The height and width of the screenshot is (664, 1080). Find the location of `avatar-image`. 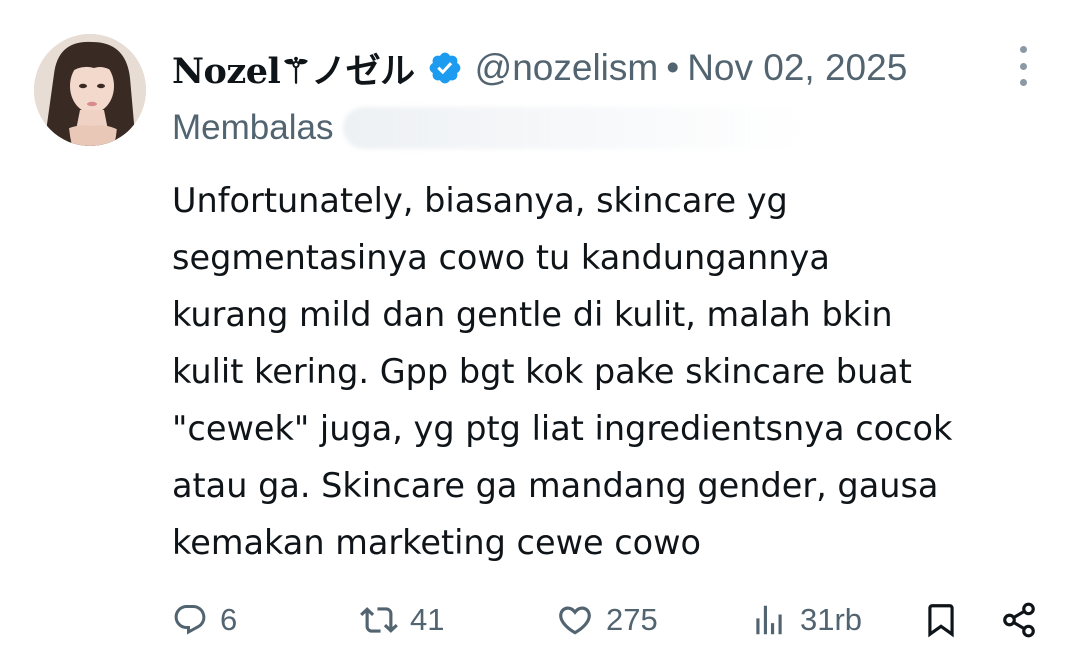

avatar-image is located at coordinates (90, 90).